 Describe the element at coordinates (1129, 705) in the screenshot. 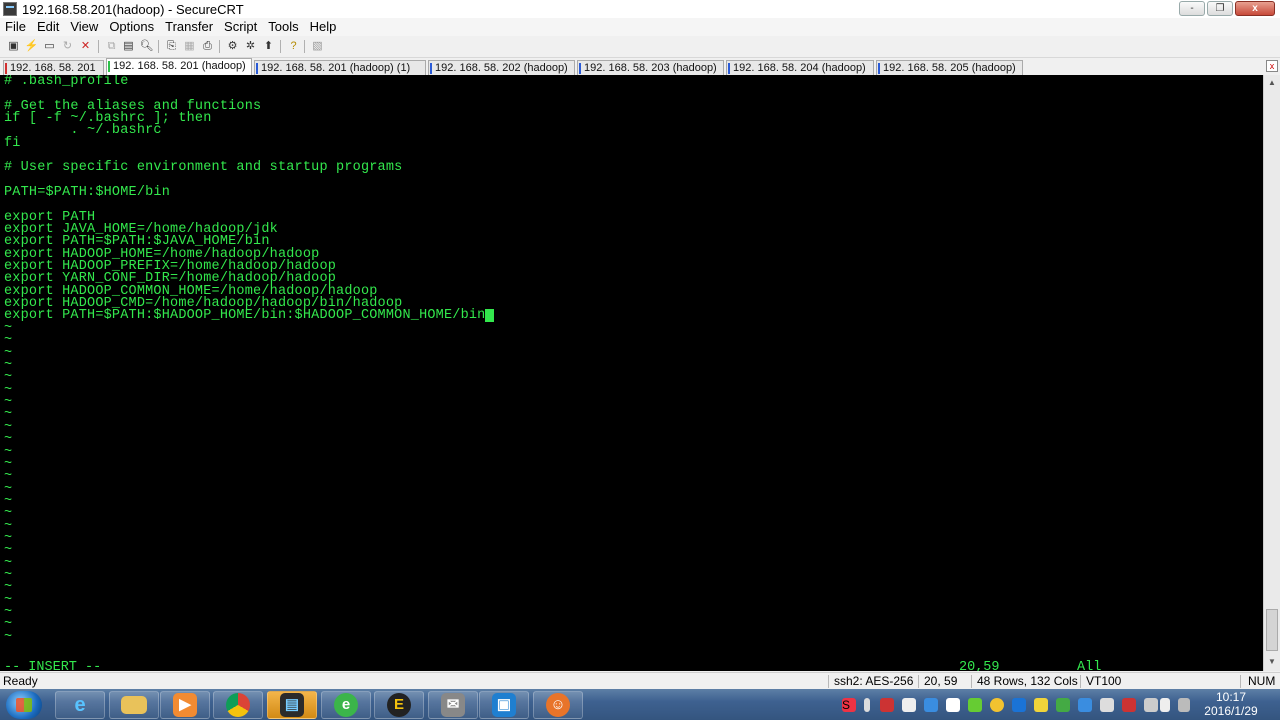

I see `network-flag-icon` at that location.